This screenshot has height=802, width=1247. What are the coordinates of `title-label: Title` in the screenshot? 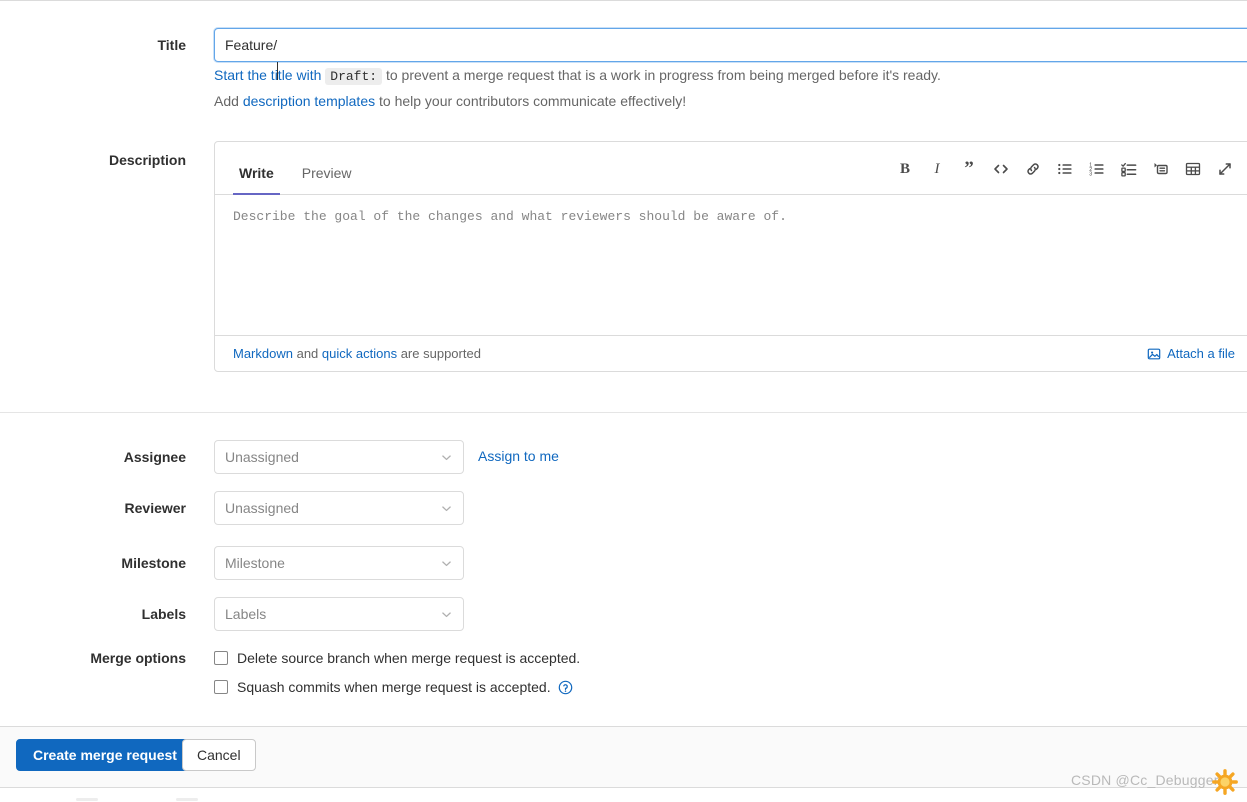 It's located at (171, 45).